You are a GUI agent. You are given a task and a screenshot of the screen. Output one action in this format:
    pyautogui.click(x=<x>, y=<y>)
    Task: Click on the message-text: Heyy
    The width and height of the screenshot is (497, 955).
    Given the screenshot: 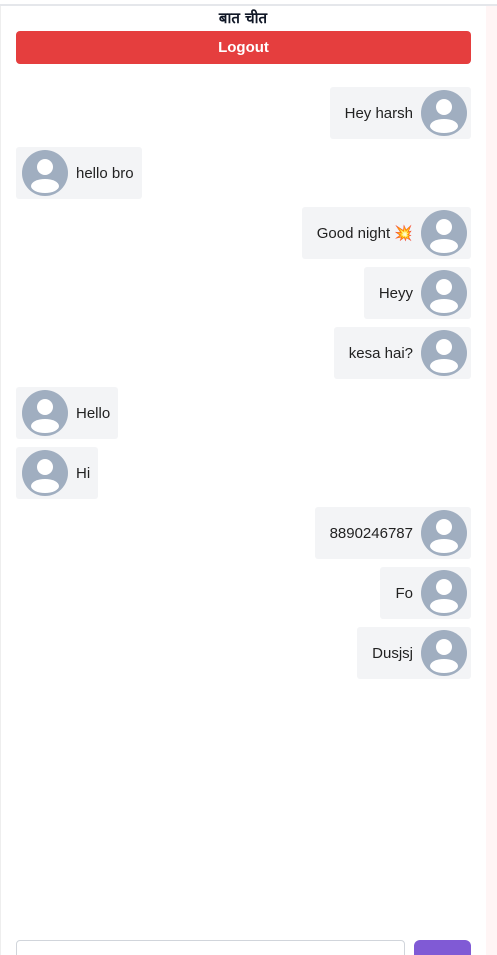 What is the action you would take?
    pyautogui.click(x=395, y=293)
    